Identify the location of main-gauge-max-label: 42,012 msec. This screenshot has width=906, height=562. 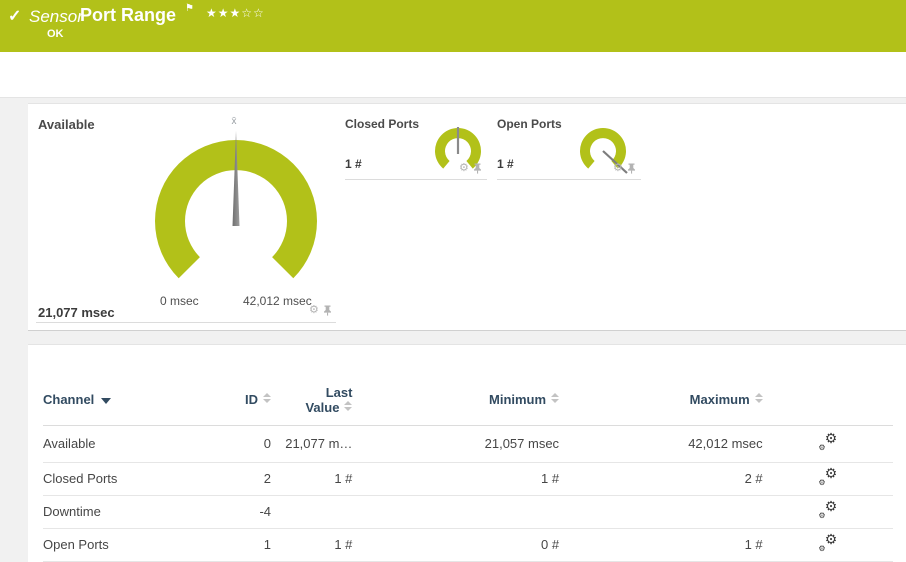
(277, 301).